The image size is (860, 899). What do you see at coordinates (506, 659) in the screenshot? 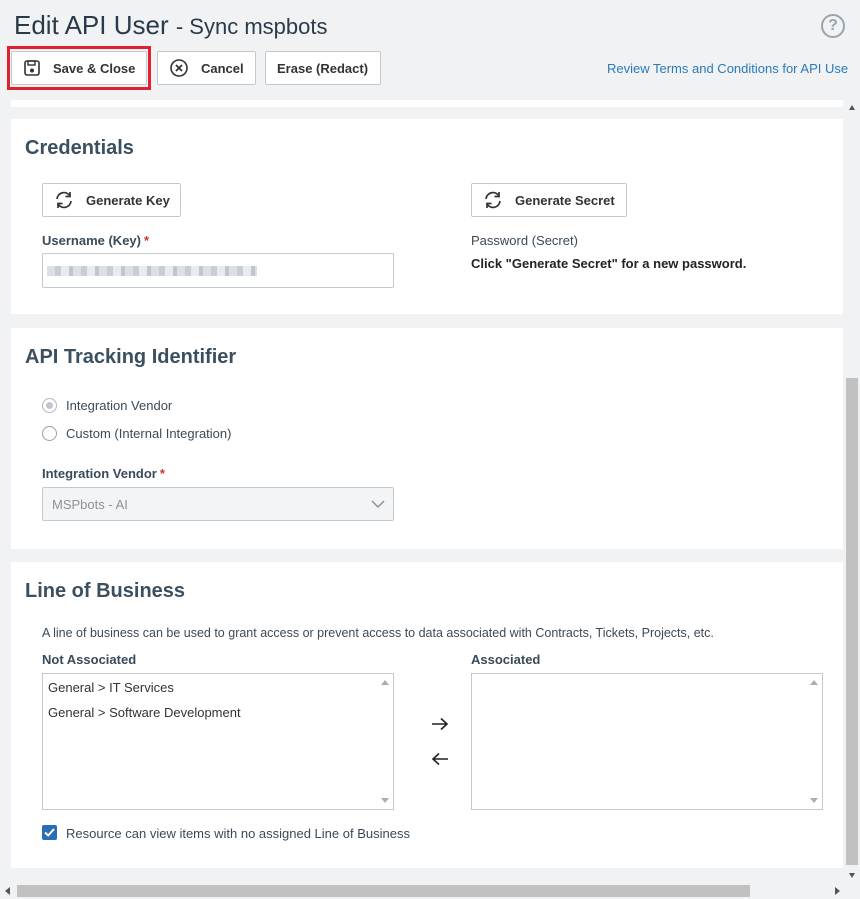
I see `associated-label: Associated` at bounding box center [506, 659].